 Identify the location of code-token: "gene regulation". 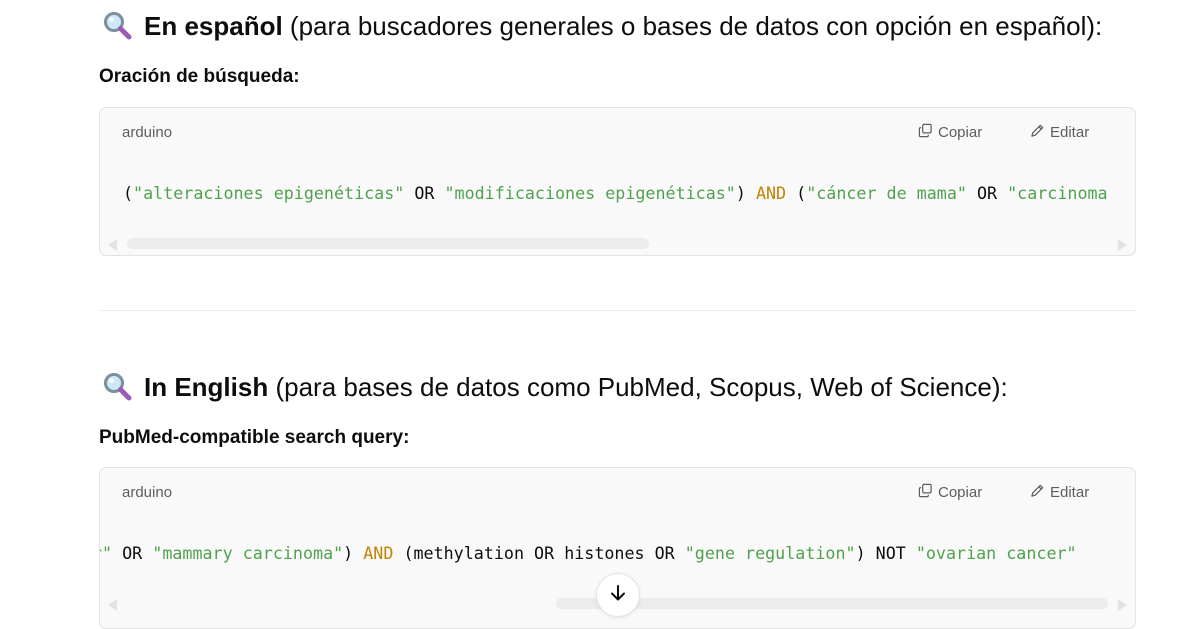
(770, 553).